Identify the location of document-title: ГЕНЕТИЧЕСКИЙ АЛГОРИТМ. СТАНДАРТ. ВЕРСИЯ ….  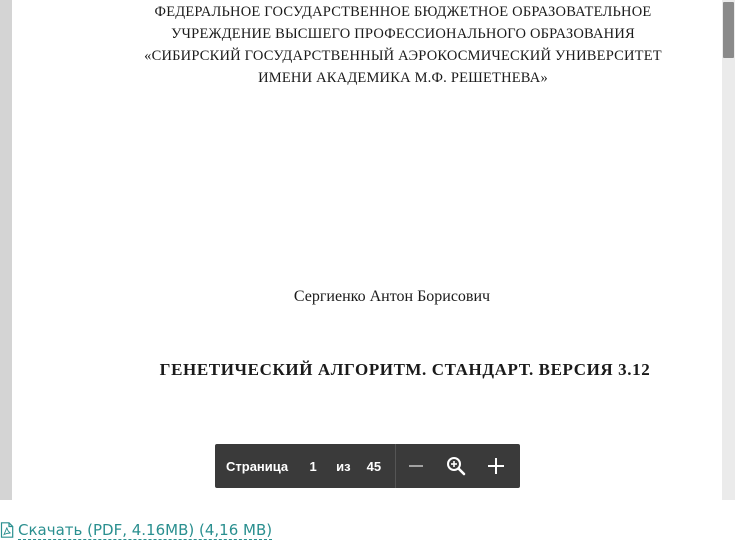
(405, 369).